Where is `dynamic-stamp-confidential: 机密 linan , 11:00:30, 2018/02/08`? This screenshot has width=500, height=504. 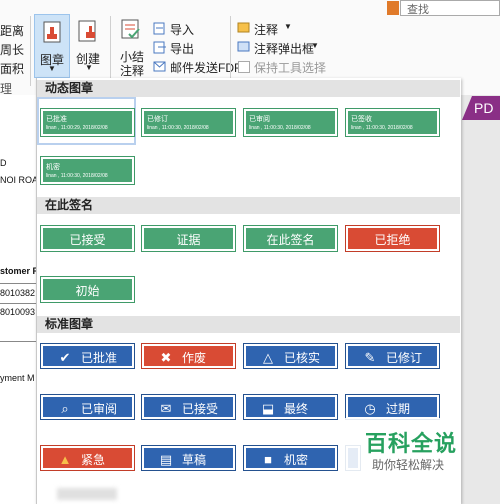
dynamic-stamp-confidential: 机密 linan , 11:00:30, 2018/02/08 is located at coordinates (87, 170).